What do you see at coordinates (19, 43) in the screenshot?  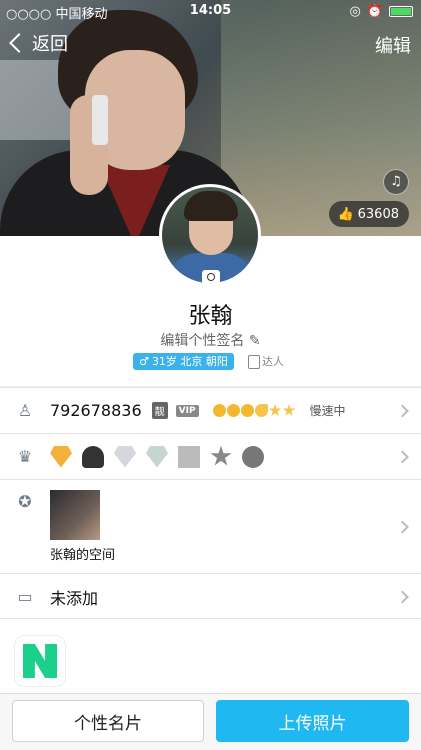 I see `chevron-left-icon` at bounding box center [19, 43].